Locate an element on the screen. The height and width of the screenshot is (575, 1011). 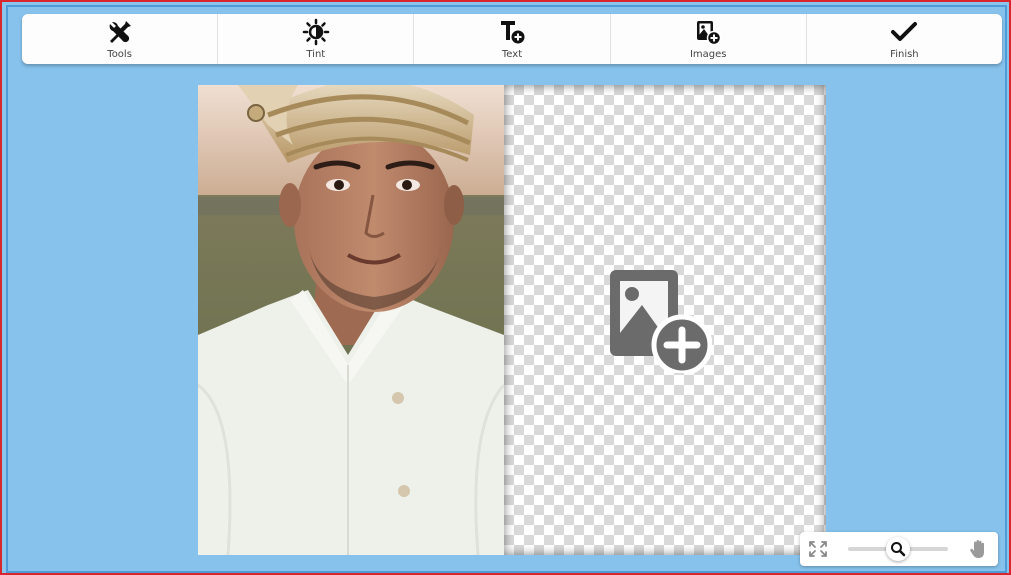
checkmark-icon is located at coordinates (904, 31).